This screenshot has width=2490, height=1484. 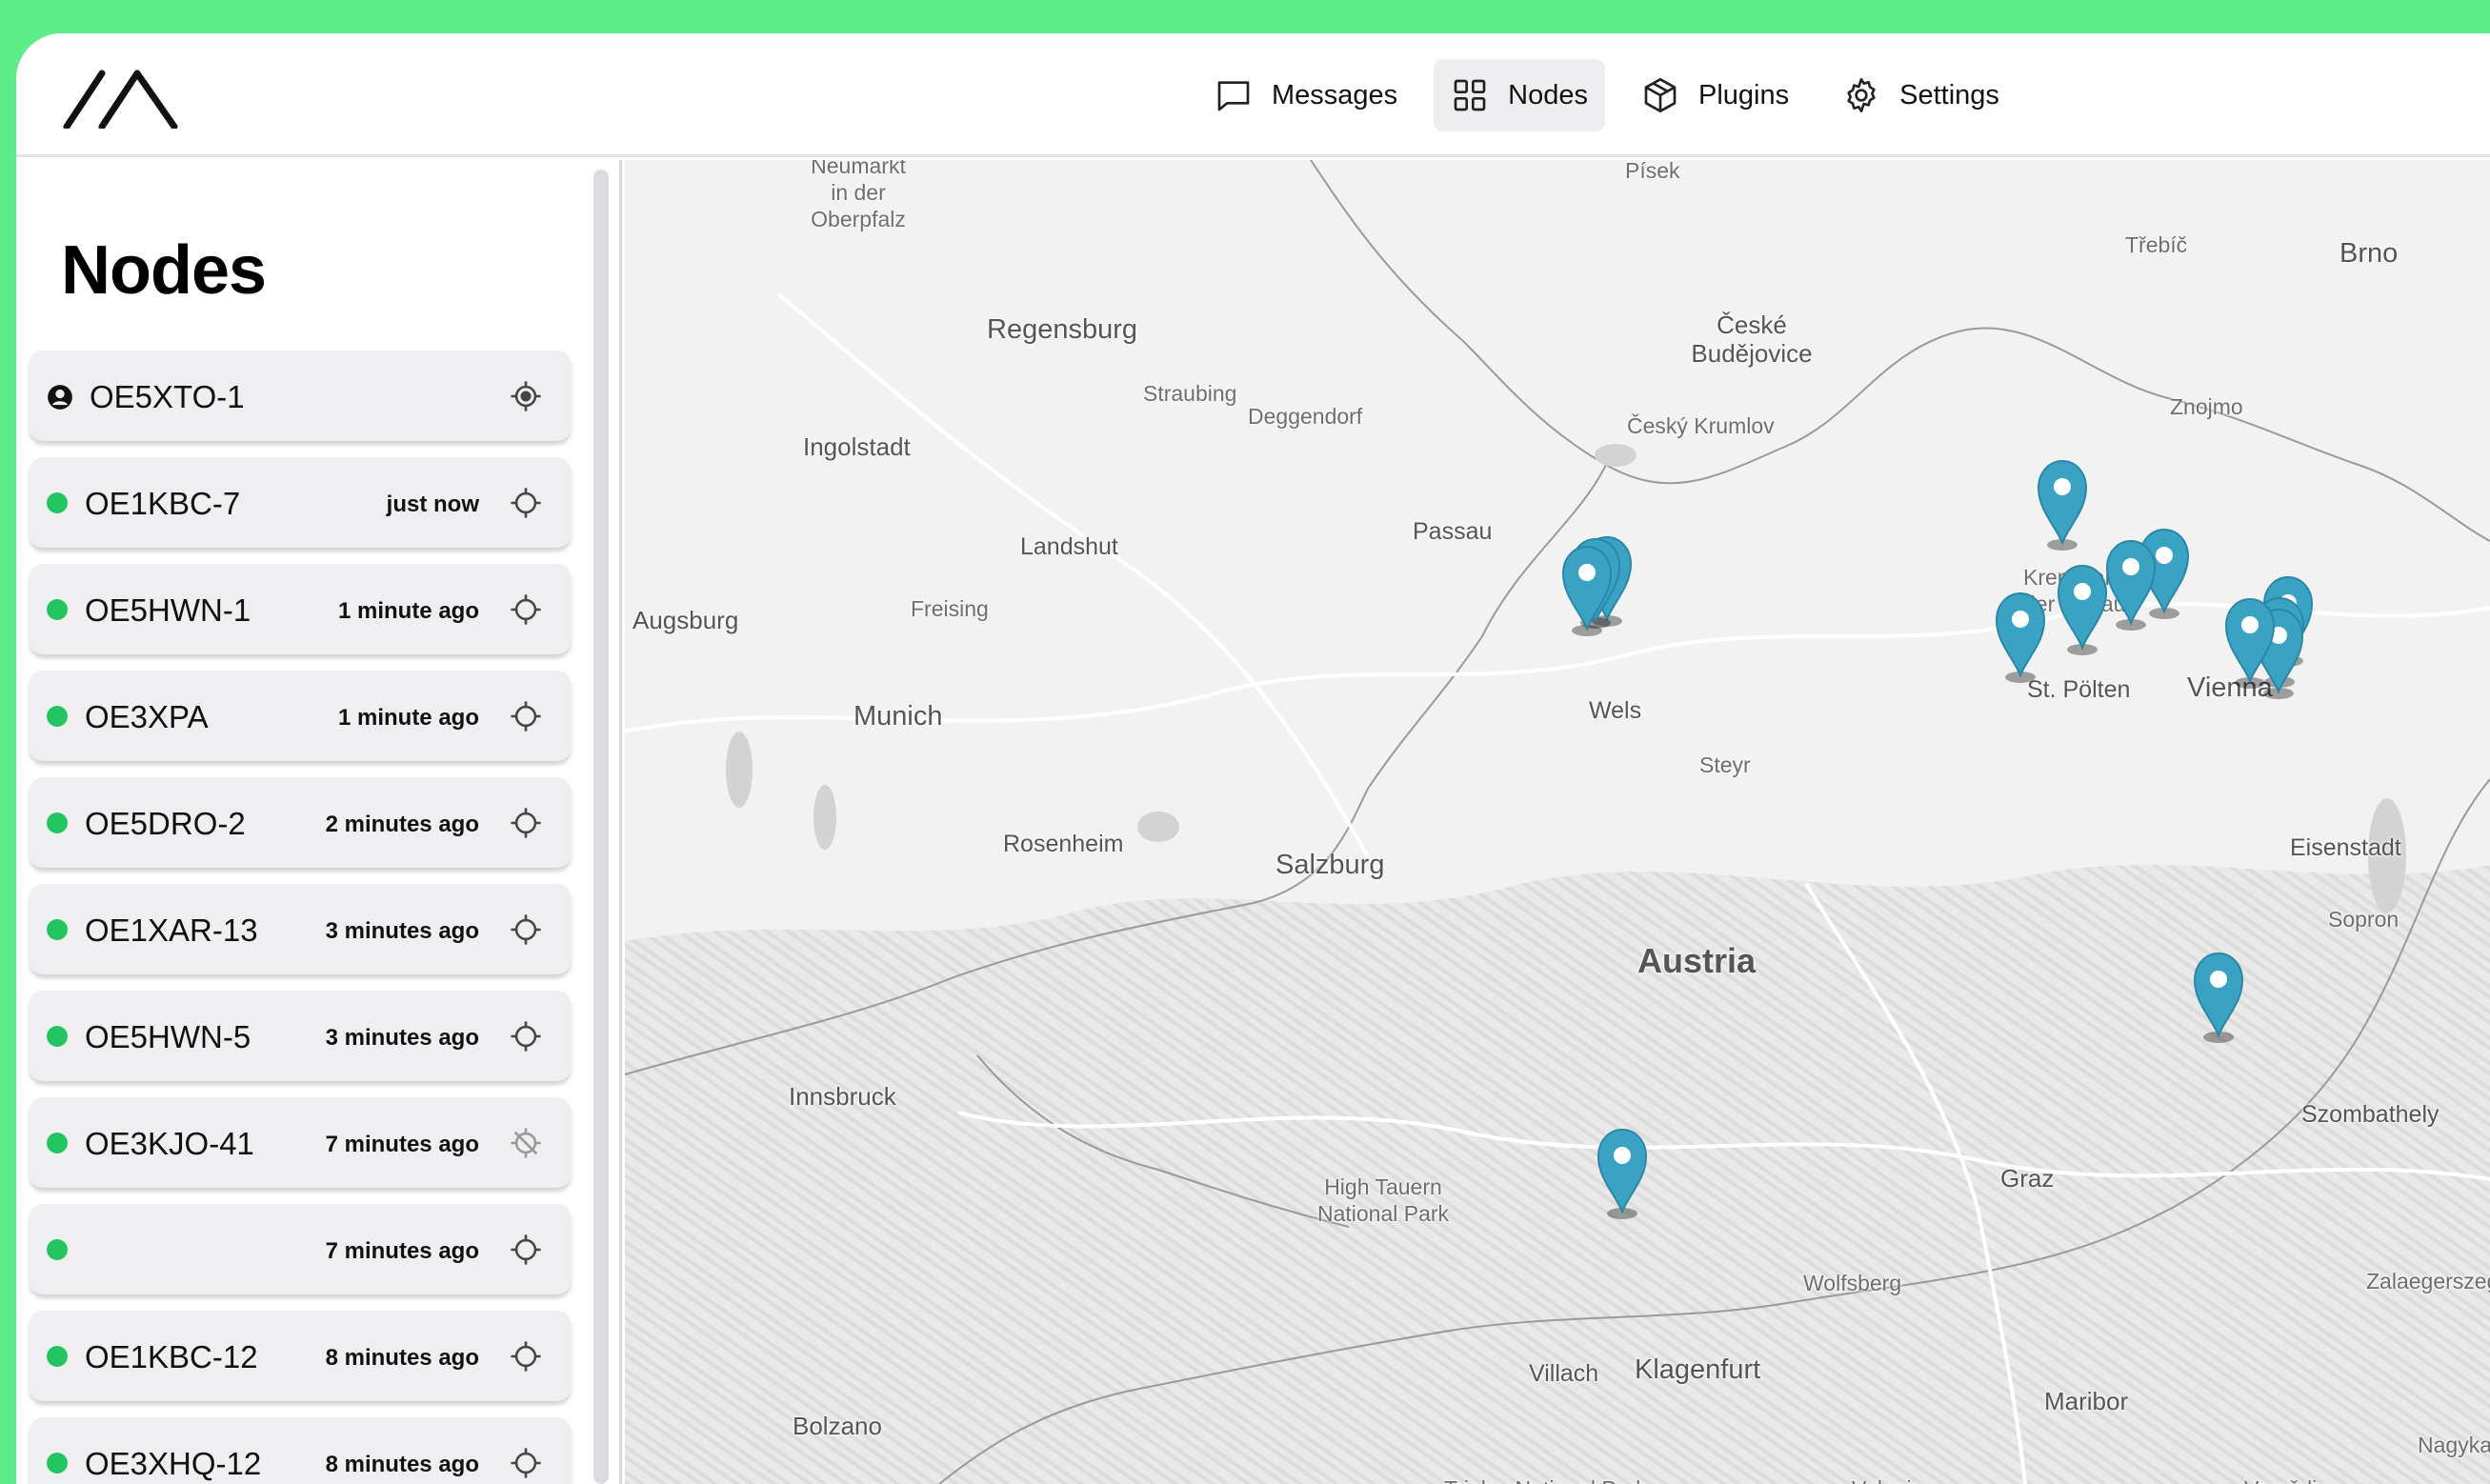 What do you see at coordinates (300, 822) in the screenshot?
I see `node-item: OE5DRO-2 2 minutes ago` at bounding box center [300, 822].